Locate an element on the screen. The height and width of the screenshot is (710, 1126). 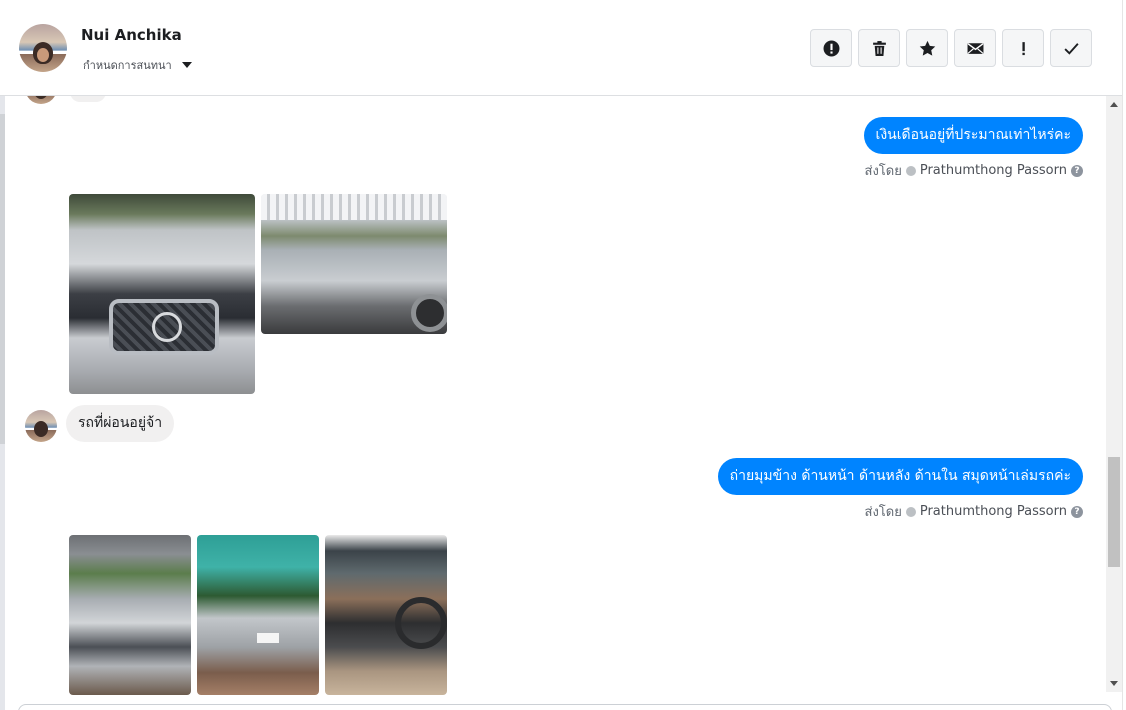
exclamation-icon is located at coordinates (1023, 48).